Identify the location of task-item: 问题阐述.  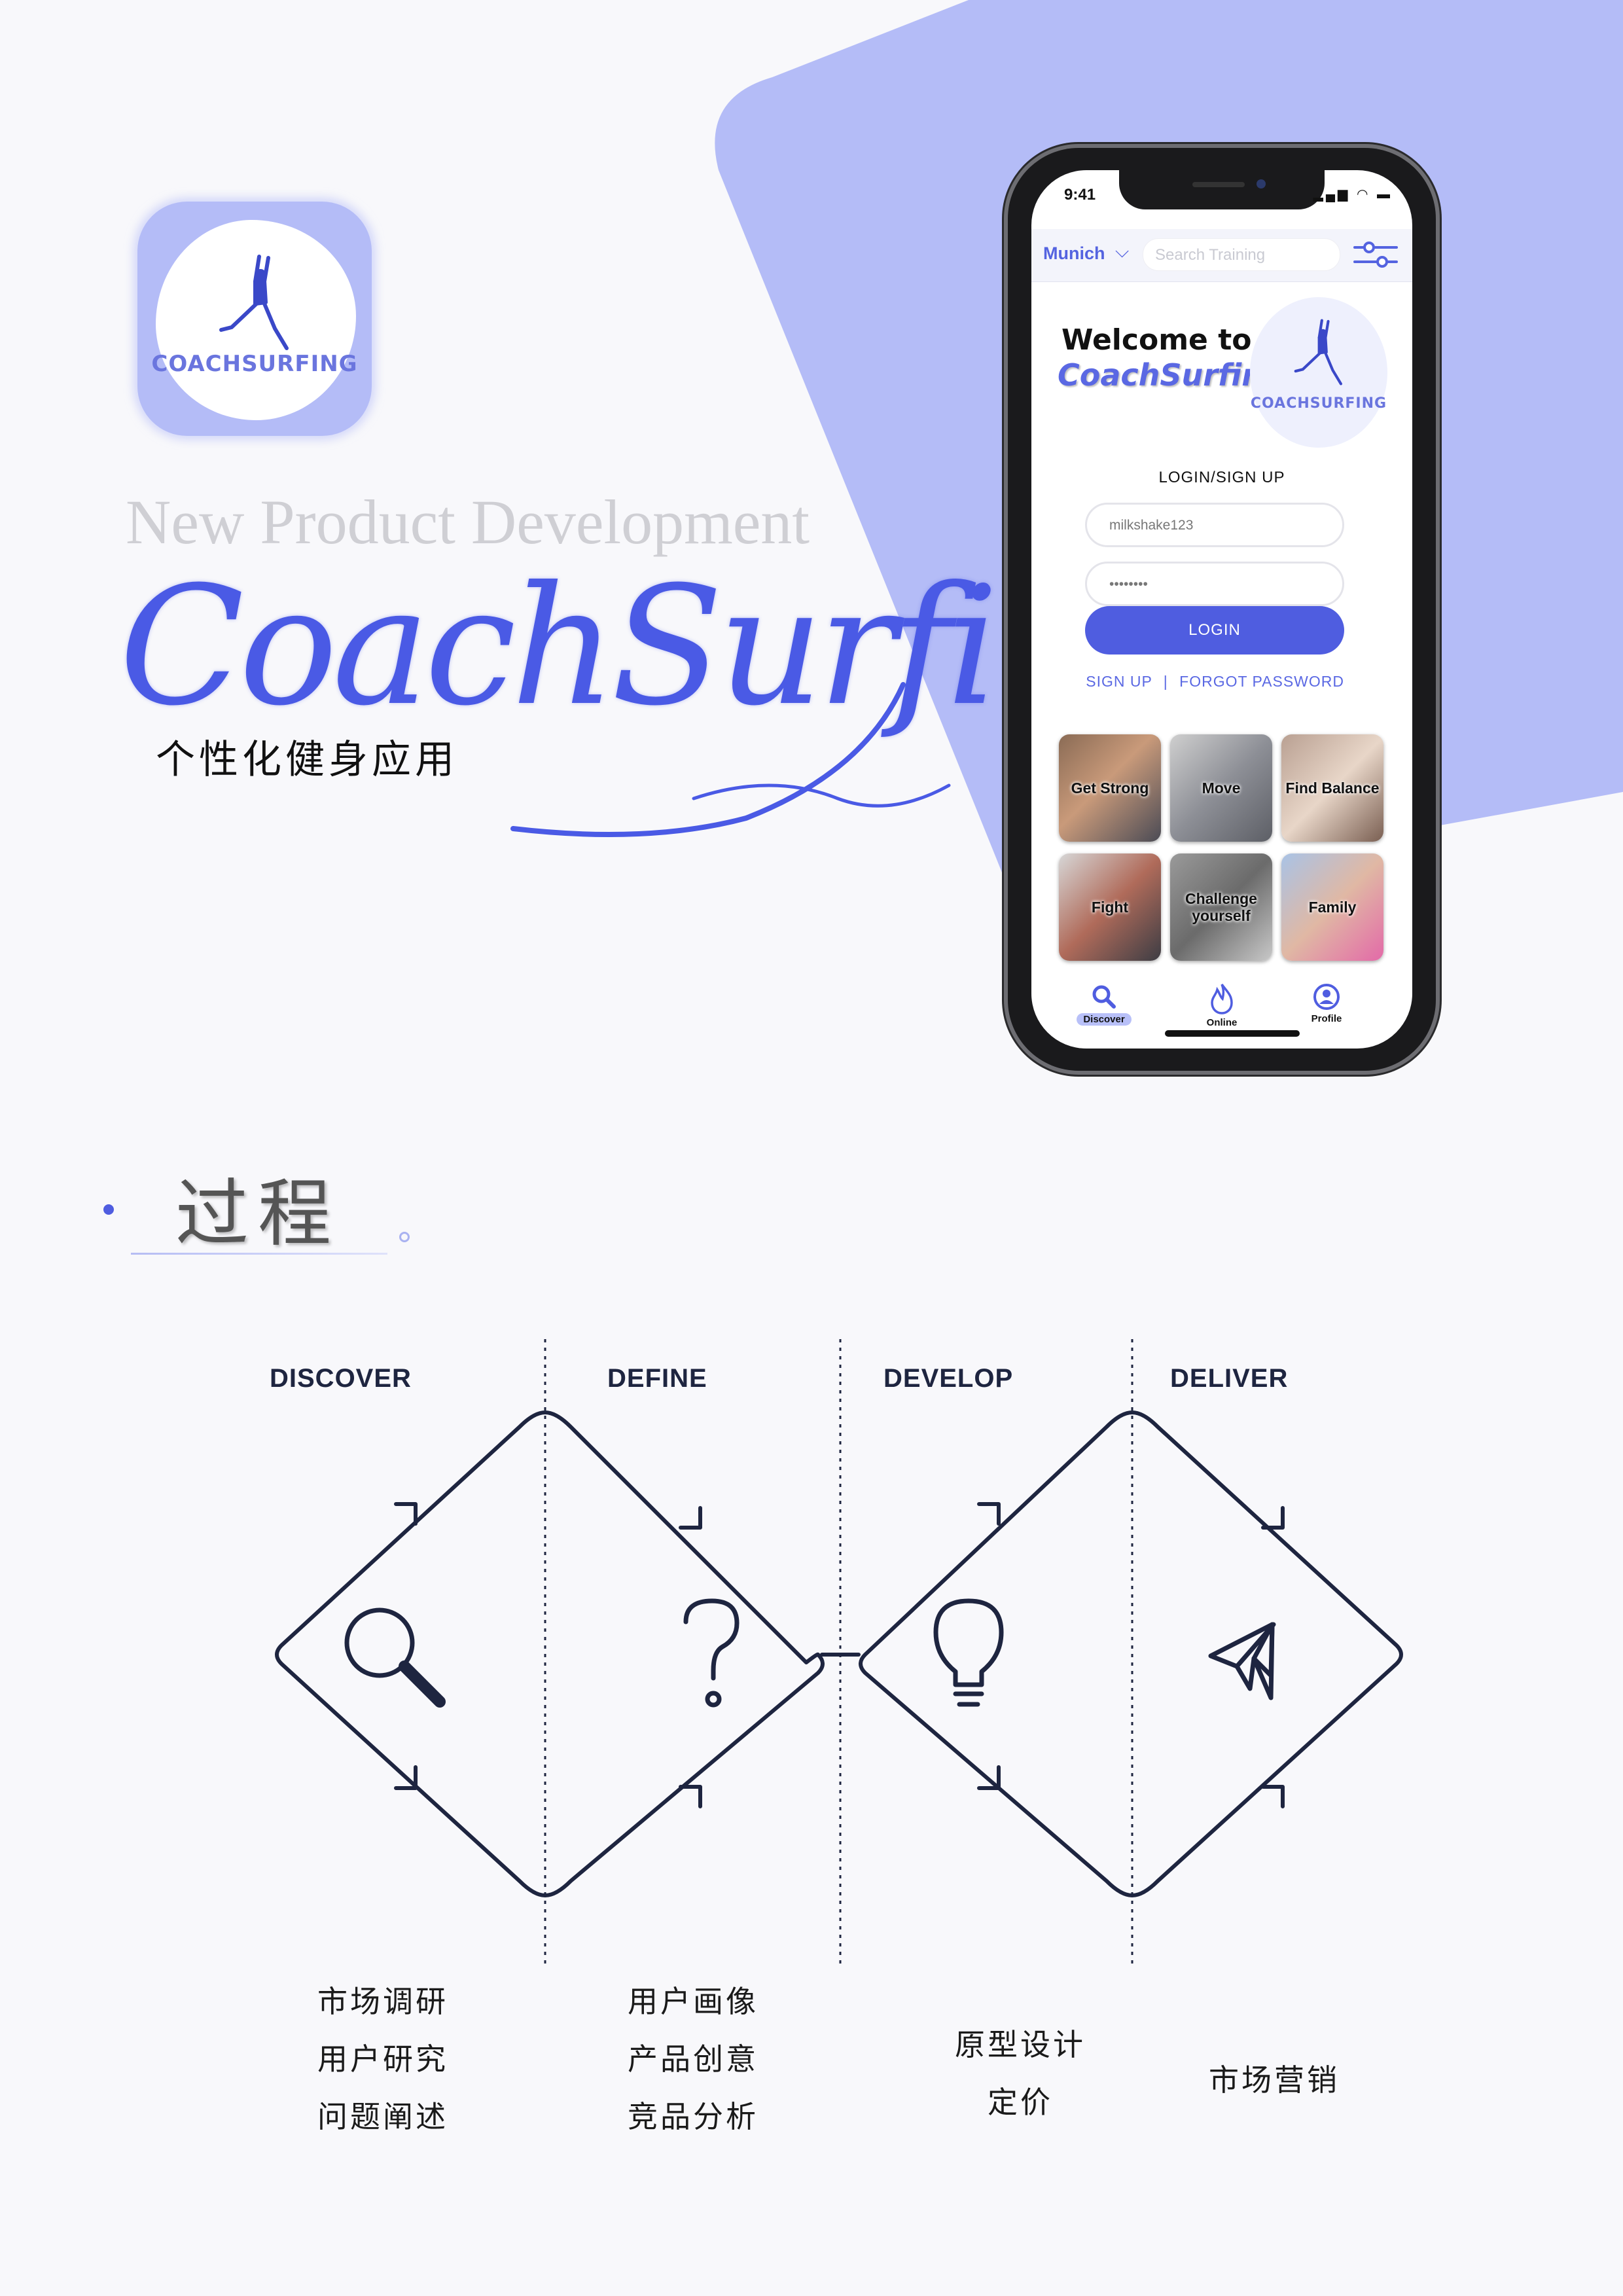
(383, 2116).